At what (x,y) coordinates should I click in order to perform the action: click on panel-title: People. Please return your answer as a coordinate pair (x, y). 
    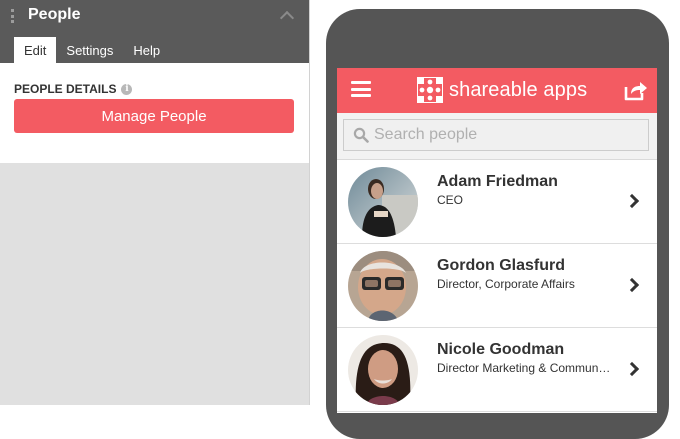
    Looking at the image, I should click on (54, 14).